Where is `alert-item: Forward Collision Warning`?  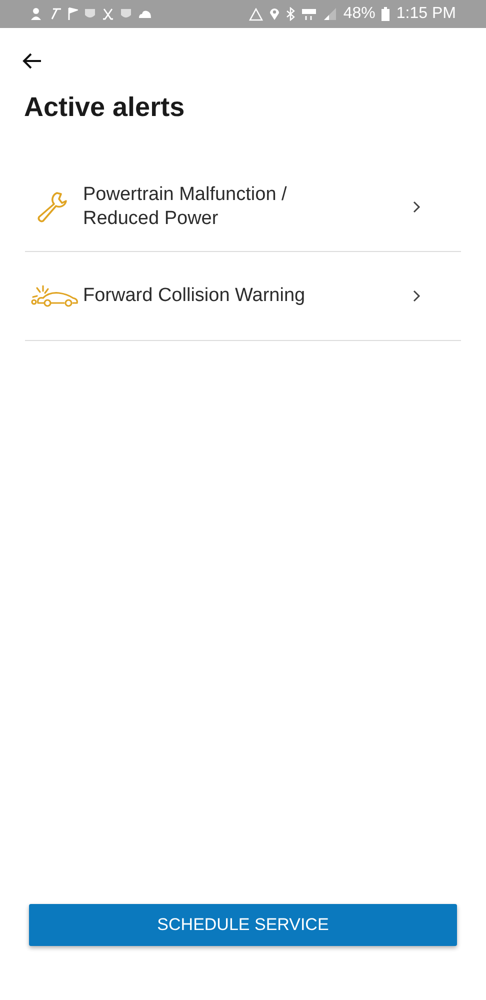
alert-item: Forward Collision Warning is located at coordinates (243, 296).